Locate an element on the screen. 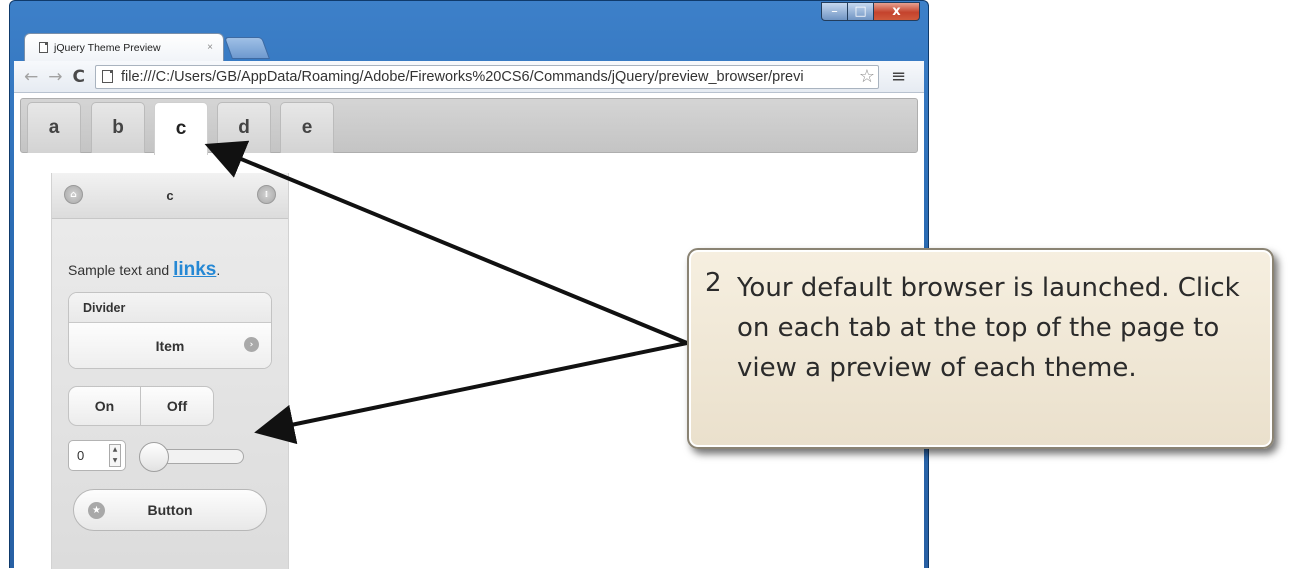  tab-close-icon: × is located at coordinates (210, 47).